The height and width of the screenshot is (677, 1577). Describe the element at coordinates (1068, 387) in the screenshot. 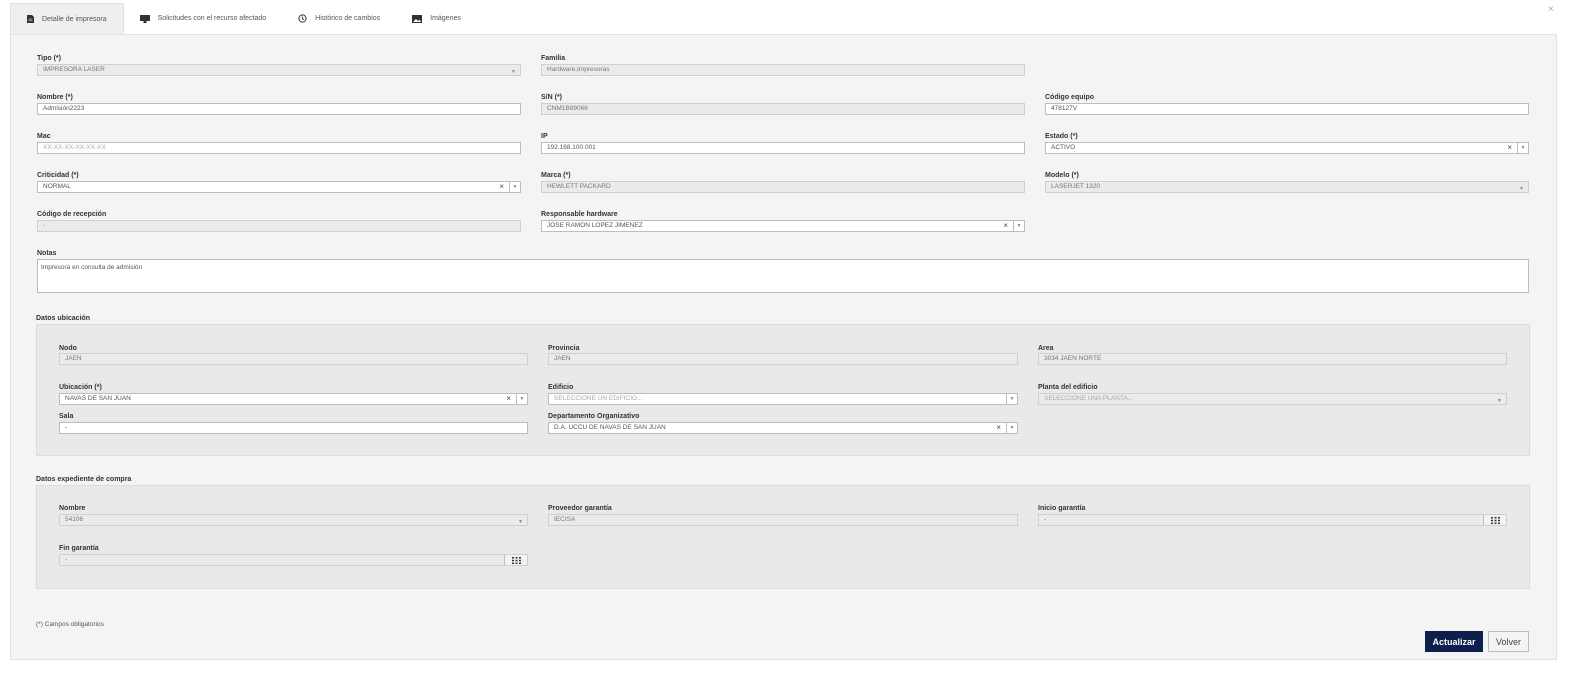

I see `planta-label: Planta del edificio` at that location.